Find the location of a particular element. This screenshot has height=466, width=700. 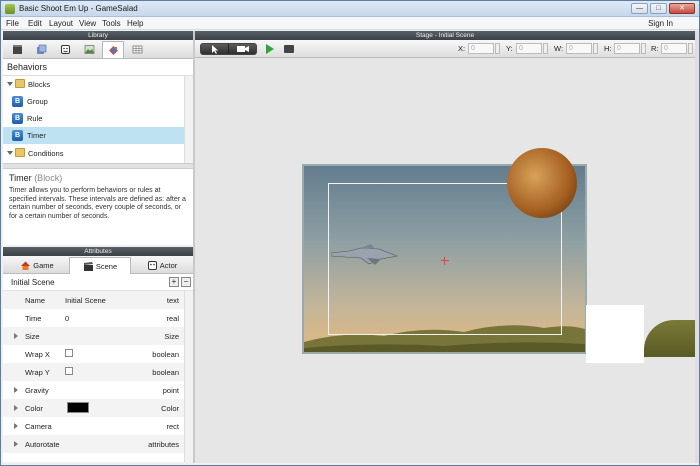

close-button: ✕ is located at coordinates (682, 8).